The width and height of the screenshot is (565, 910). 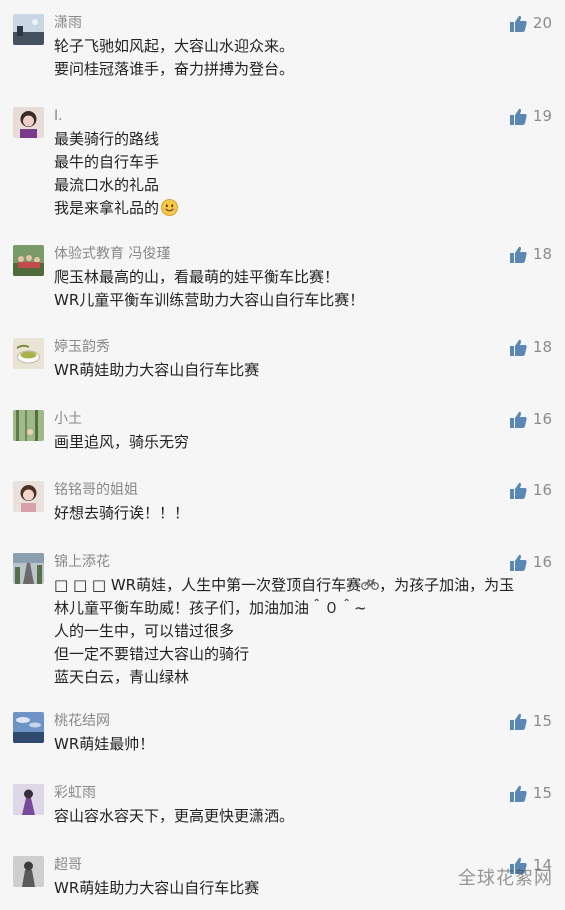 What do you see at coordinates (304, 58) in the screenshot?
I see `comment-text: 轮子飞驰如风起，大容山水迎众来。 要问桂冠落谁手，奋力拼搏为登台。` at bounding box center [304, 58].